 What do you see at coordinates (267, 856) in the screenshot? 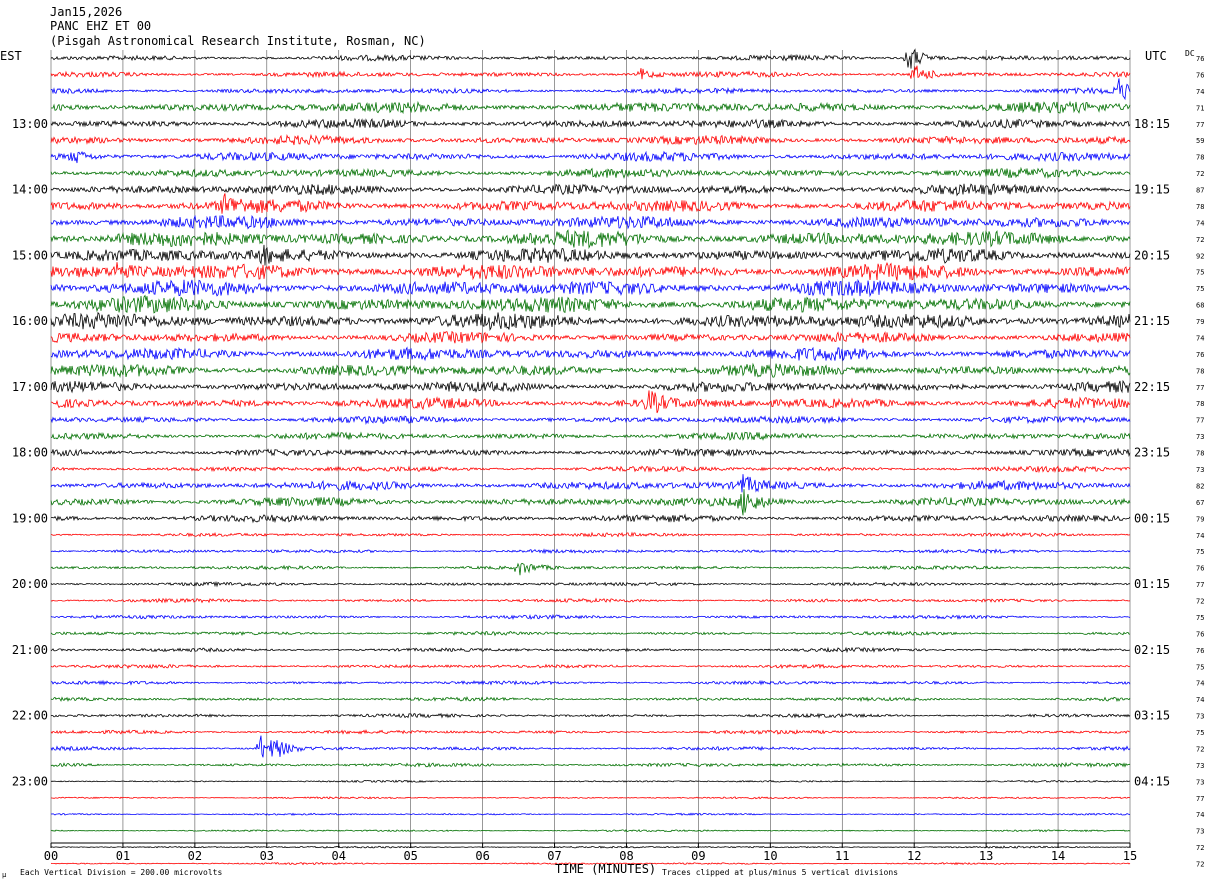
I see `x-tick-label-03: 03` at bounding box center [267, 856].